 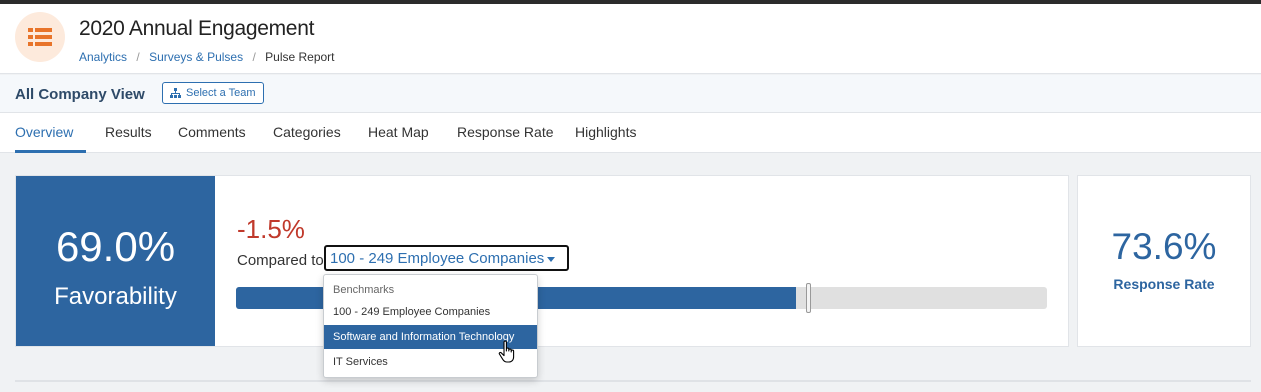 I want to click on benchmark-delta: -1.5%, so click(x=271, y=229).